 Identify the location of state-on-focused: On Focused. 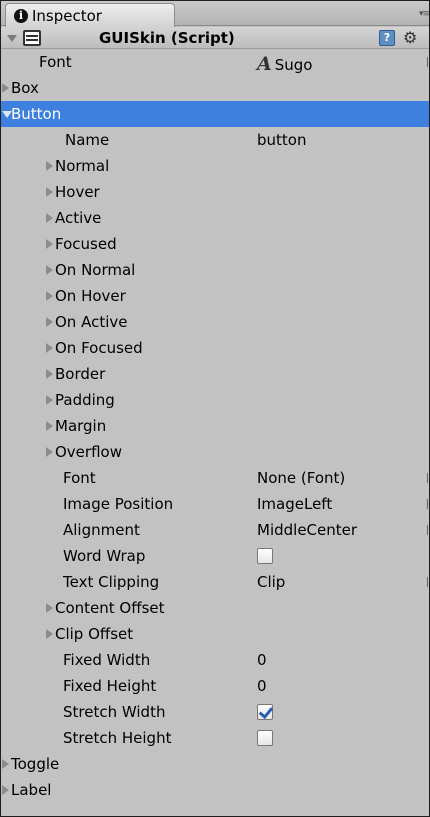
(215, 348).